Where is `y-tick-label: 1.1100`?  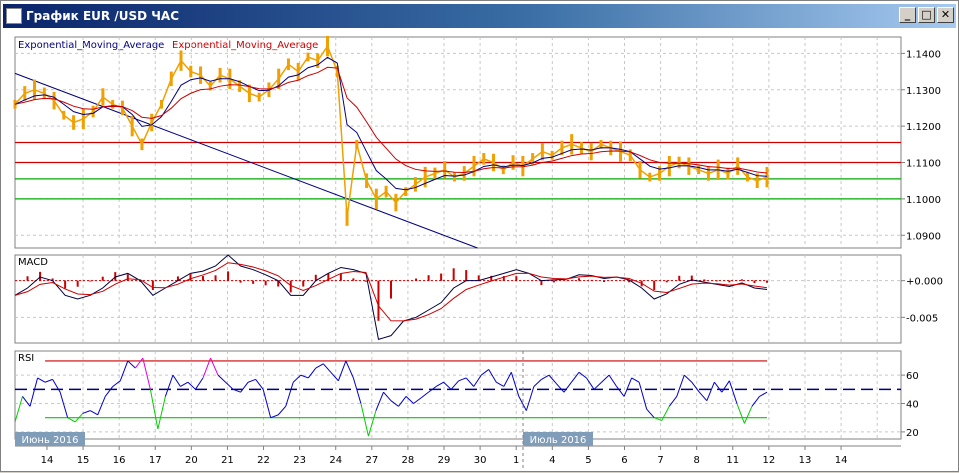
y-tick-label: 1.1100 is located at coordinates (923, 164).